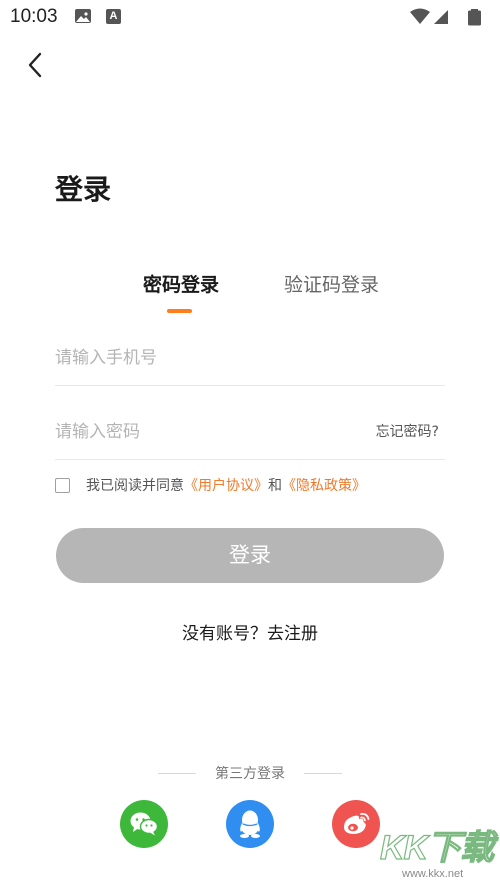 This screenshot has width=500, height=888. I want to click on weibo-login-button, so click(356, 824).